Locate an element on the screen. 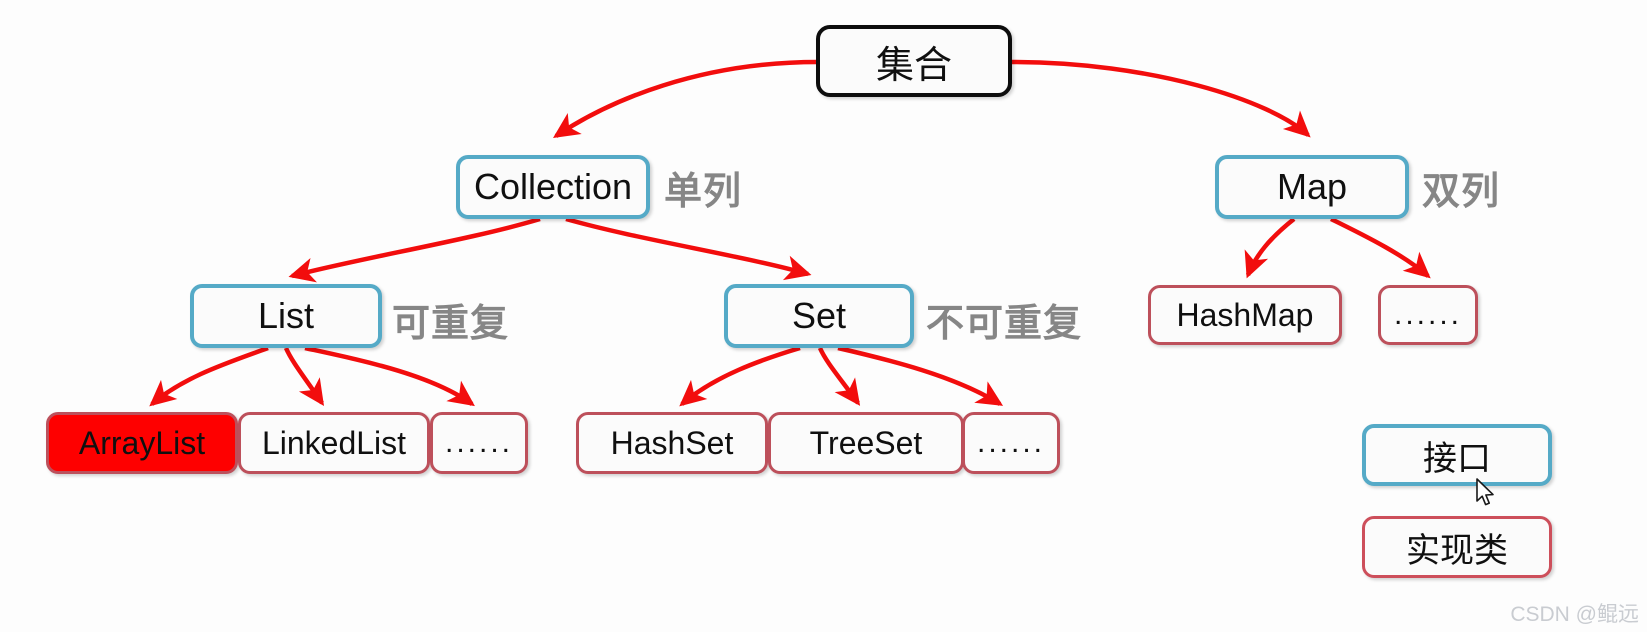 The width and height of the screenshot is (1647, 632). node-label: List is located at coordinates (286, 315).